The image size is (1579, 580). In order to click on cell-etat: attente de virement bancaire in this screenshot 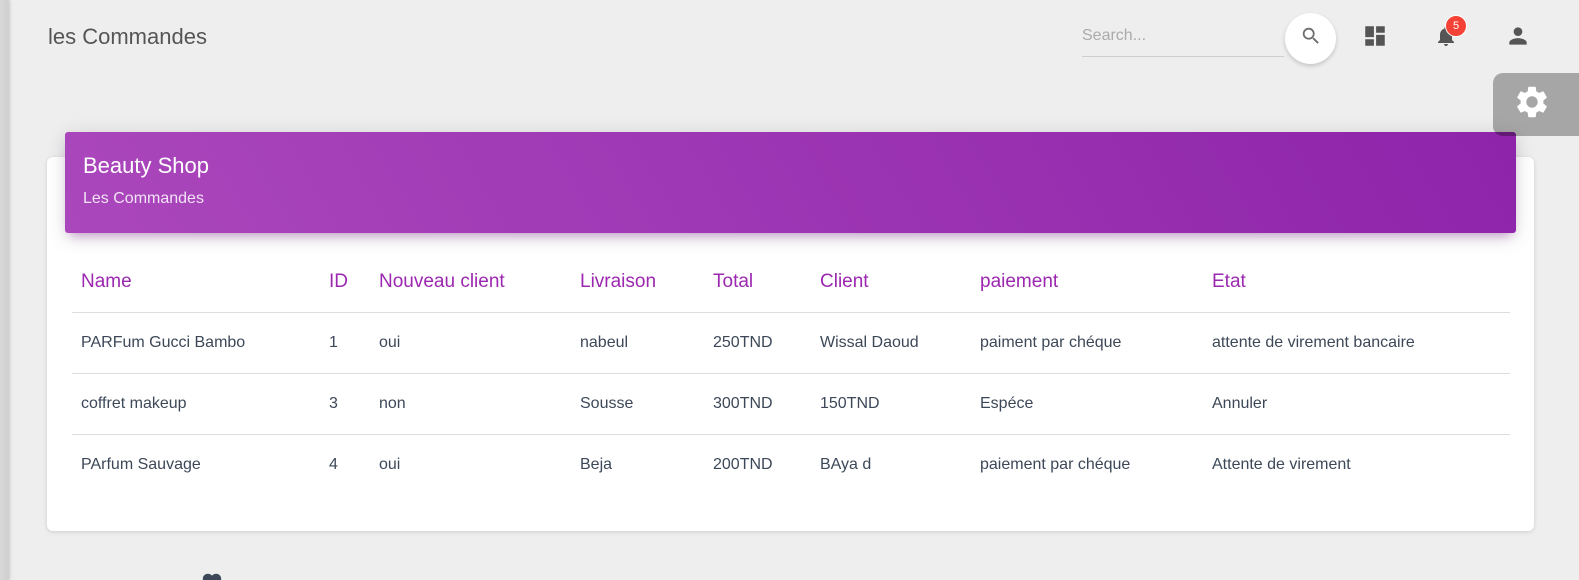, I will do `click(1356, 343)`.